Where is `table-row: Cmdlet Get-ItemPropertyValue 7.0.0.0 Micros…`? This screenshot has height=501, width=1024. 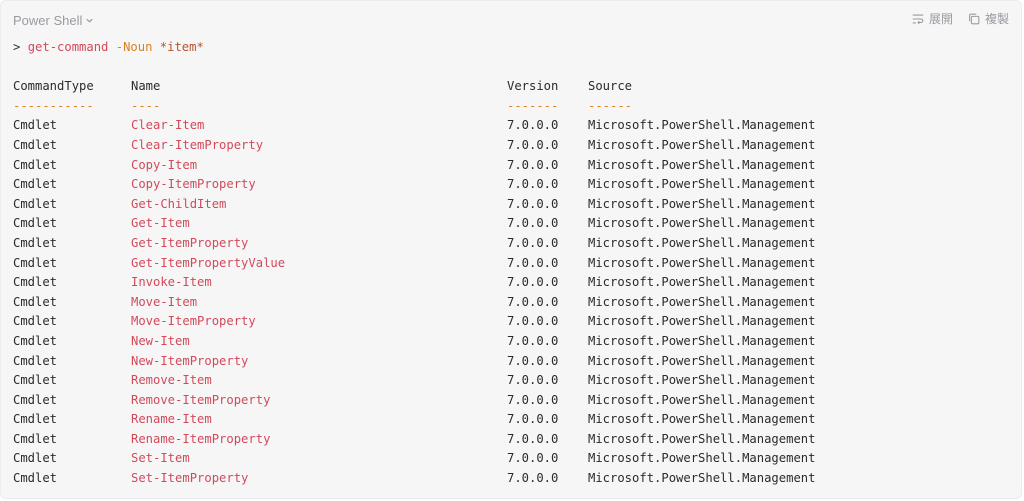
table-row: Cmdlet Get-ItemPropertyValue 7.0.0.0 Micros… is located at coordinates (414, 264).